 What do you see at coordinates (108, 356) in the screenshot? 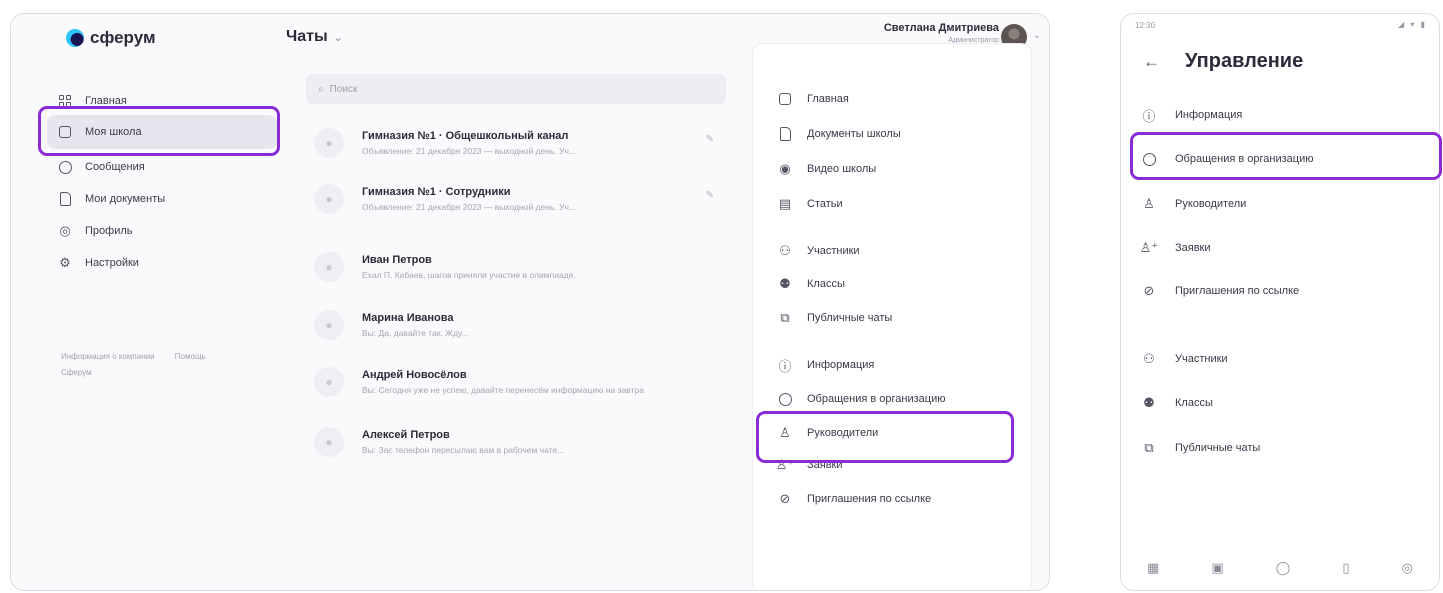
I see `footer-link: Информация о компании` at bounding box center [108, 356].